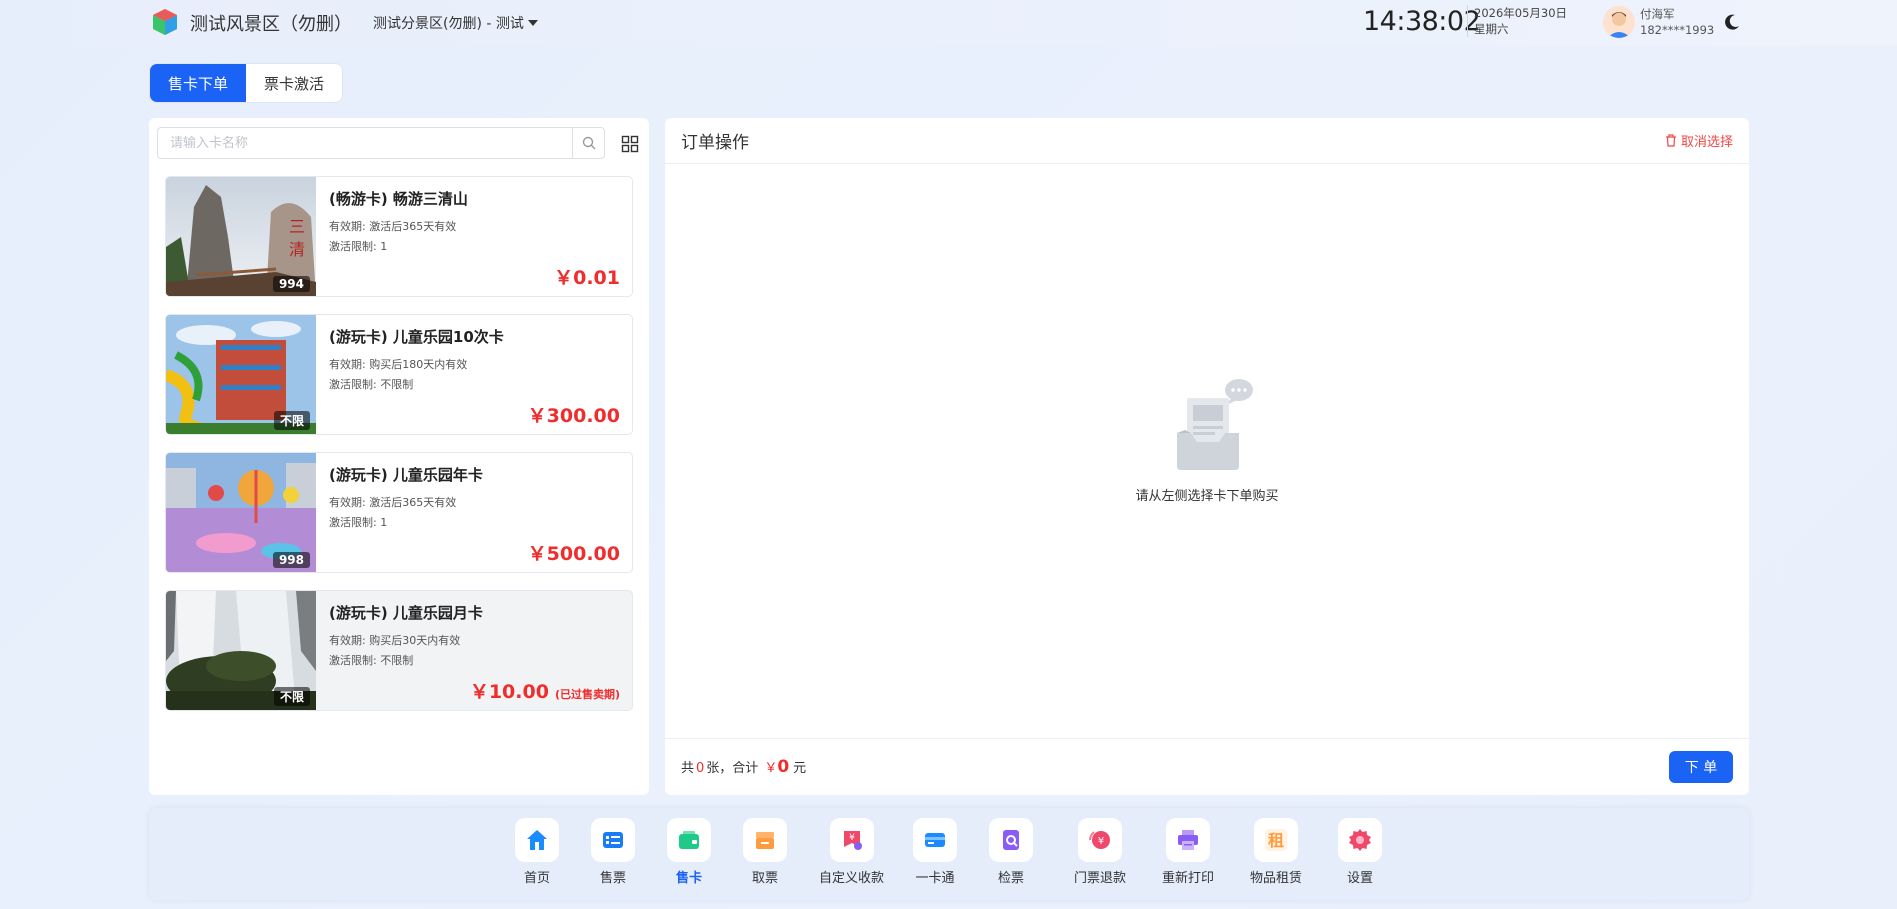 This screenshot has width=1897, height=909. I want to click on nav-check-ticket: 检票, so click(1011, 852).